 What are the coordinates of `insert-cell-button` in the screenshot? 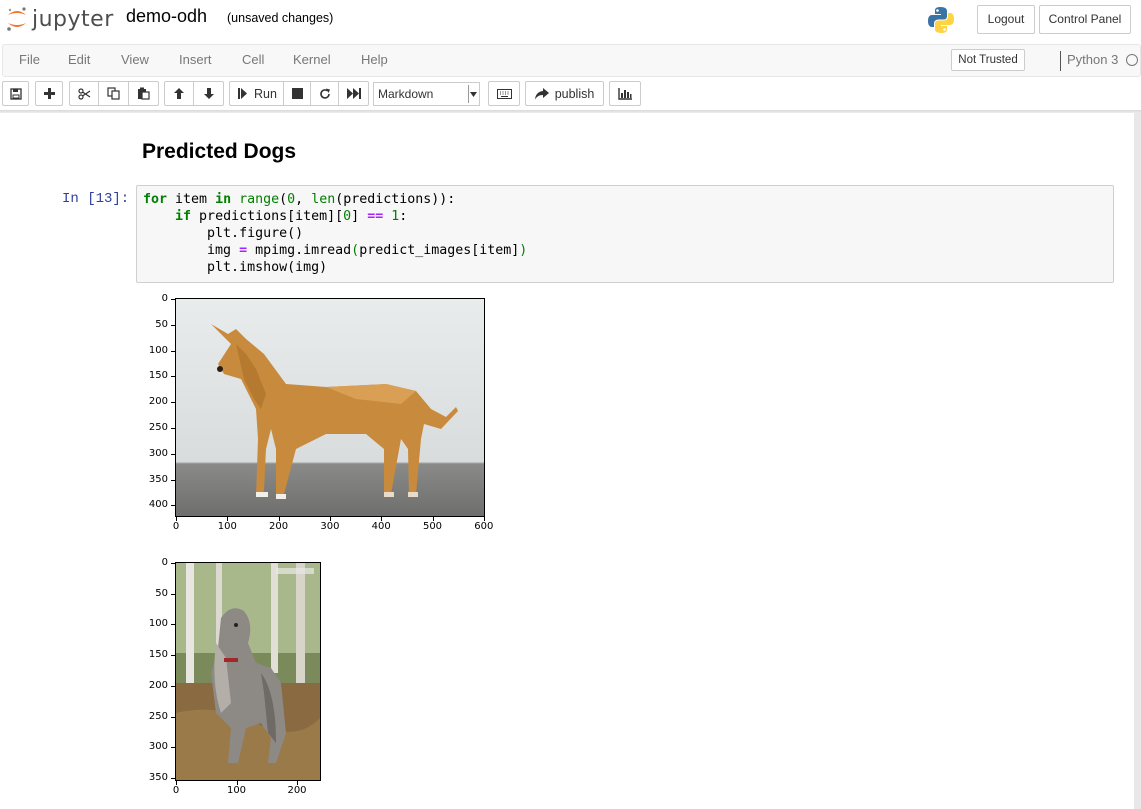 It's located at (49, 93).